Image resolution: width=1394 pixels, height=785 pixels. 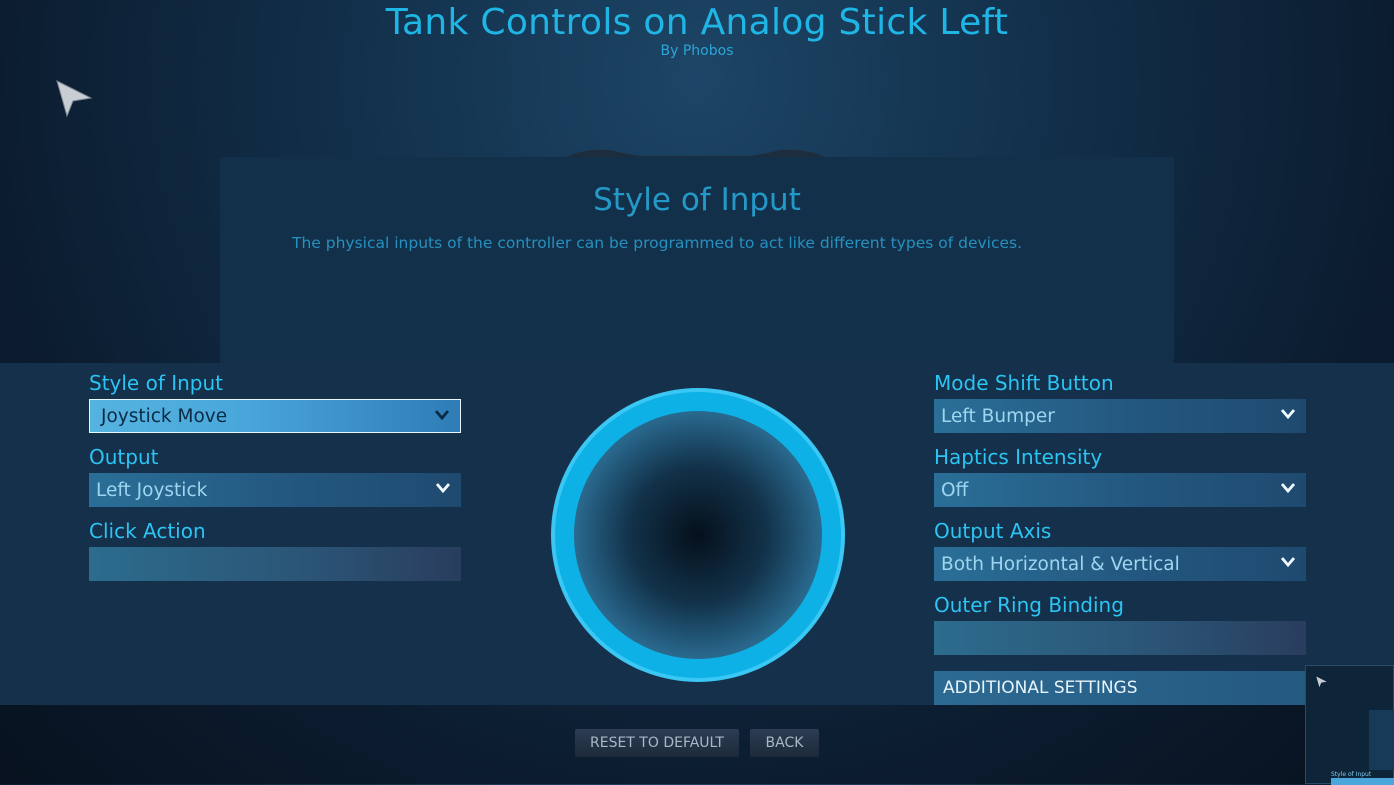 I want to click on haptics-dropdown: Off, so click(x=1120, y=490).